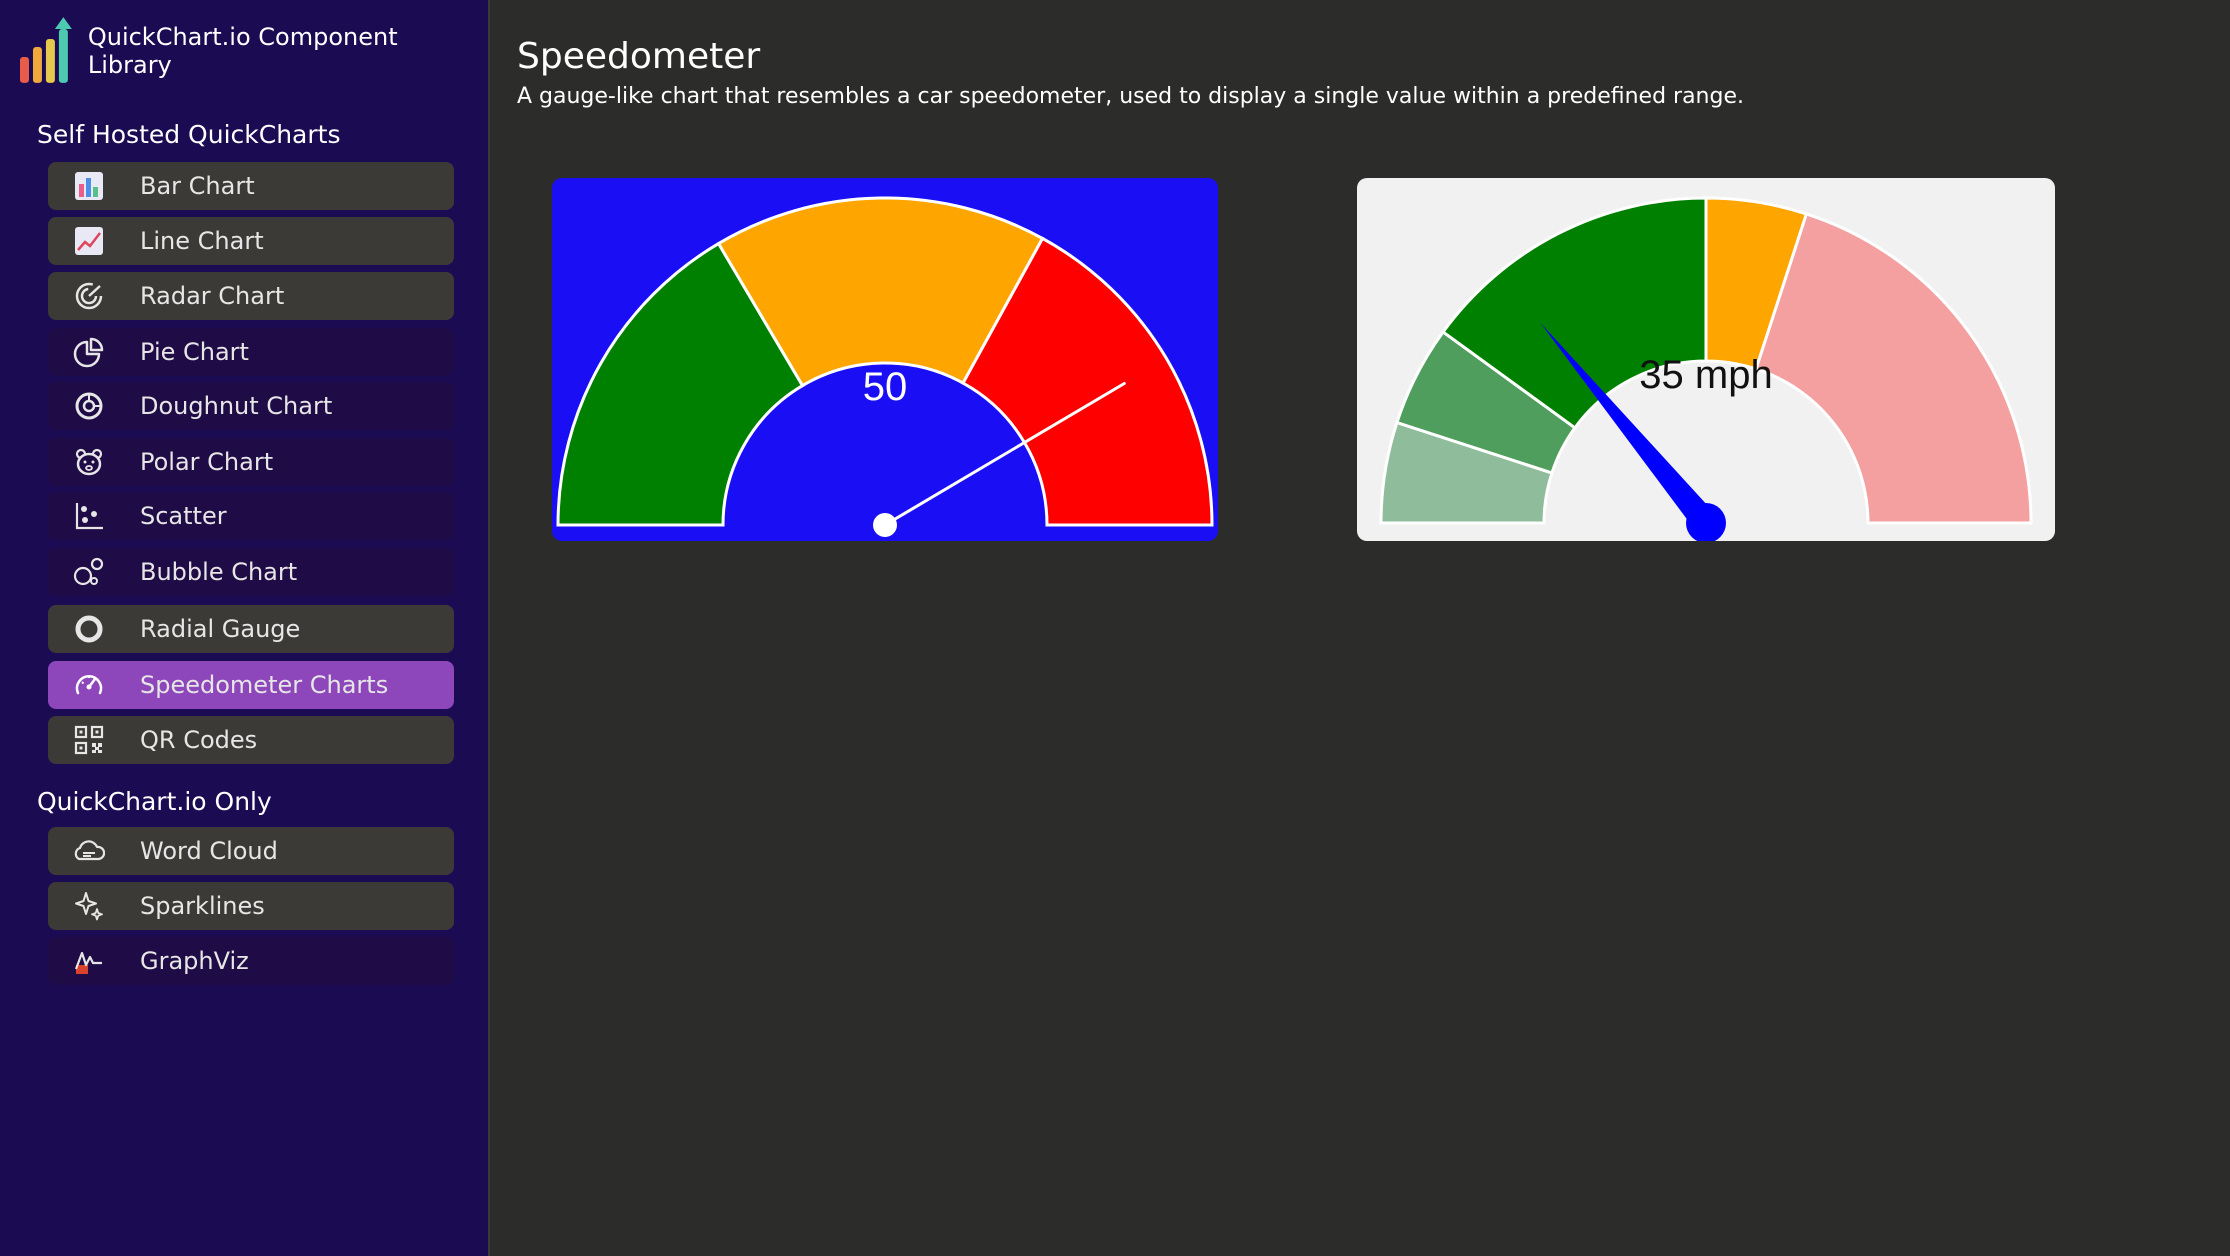 This screenshot has width=2230, height=1256. Describe the element at coordinates (212, 296) in the screenshot. I see `sidebar-item-label: Radar Chart` at that location.